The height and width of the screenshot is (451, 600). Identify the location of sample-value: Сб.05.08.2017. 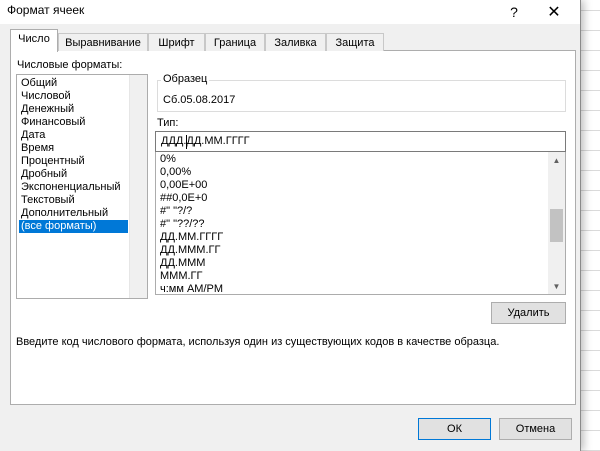
(199, 100).